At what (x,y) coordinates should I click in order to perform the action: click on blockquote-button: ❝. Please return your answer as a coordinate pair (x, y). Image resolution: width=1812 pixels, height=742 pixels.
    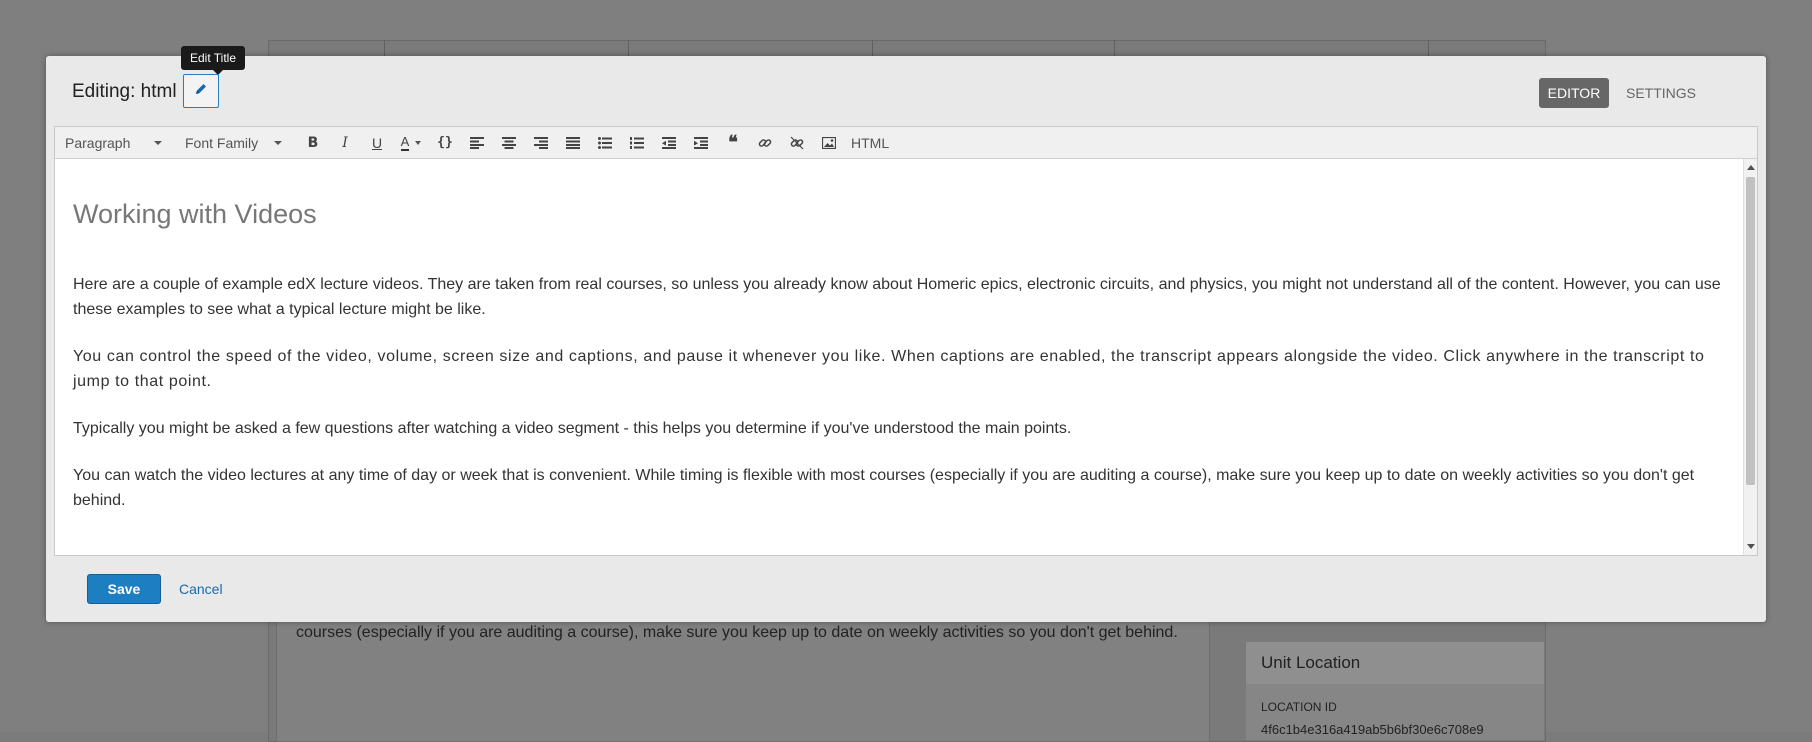
    Looking at the image, I should click on (733, 143).